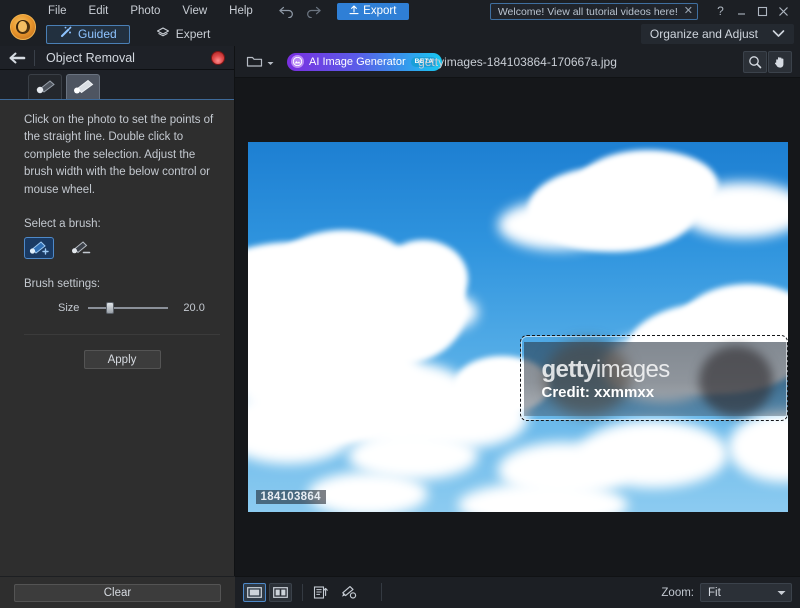 The image size is (800, 608). I want to click on mode-tab-guided: Guided, so click(88, 34).